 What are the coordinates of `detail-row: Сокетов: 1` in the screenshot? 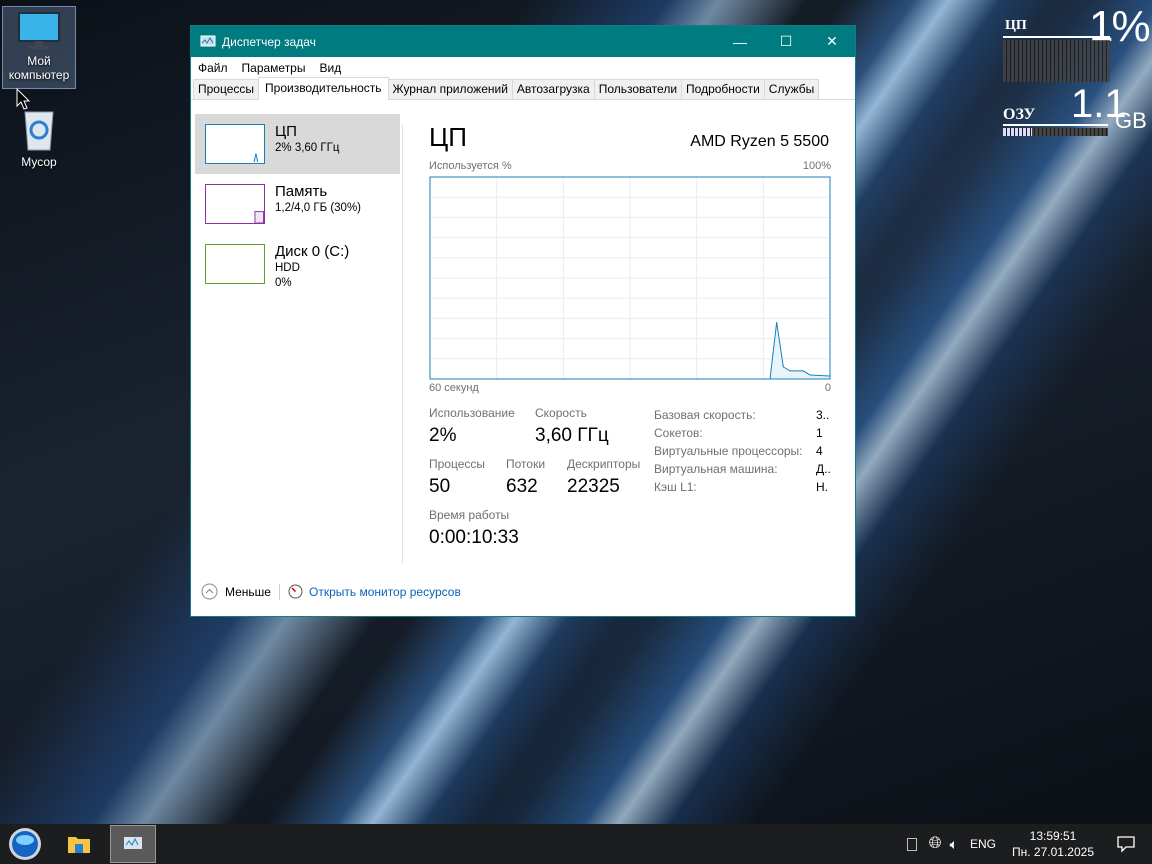 It's located at (742, 433).